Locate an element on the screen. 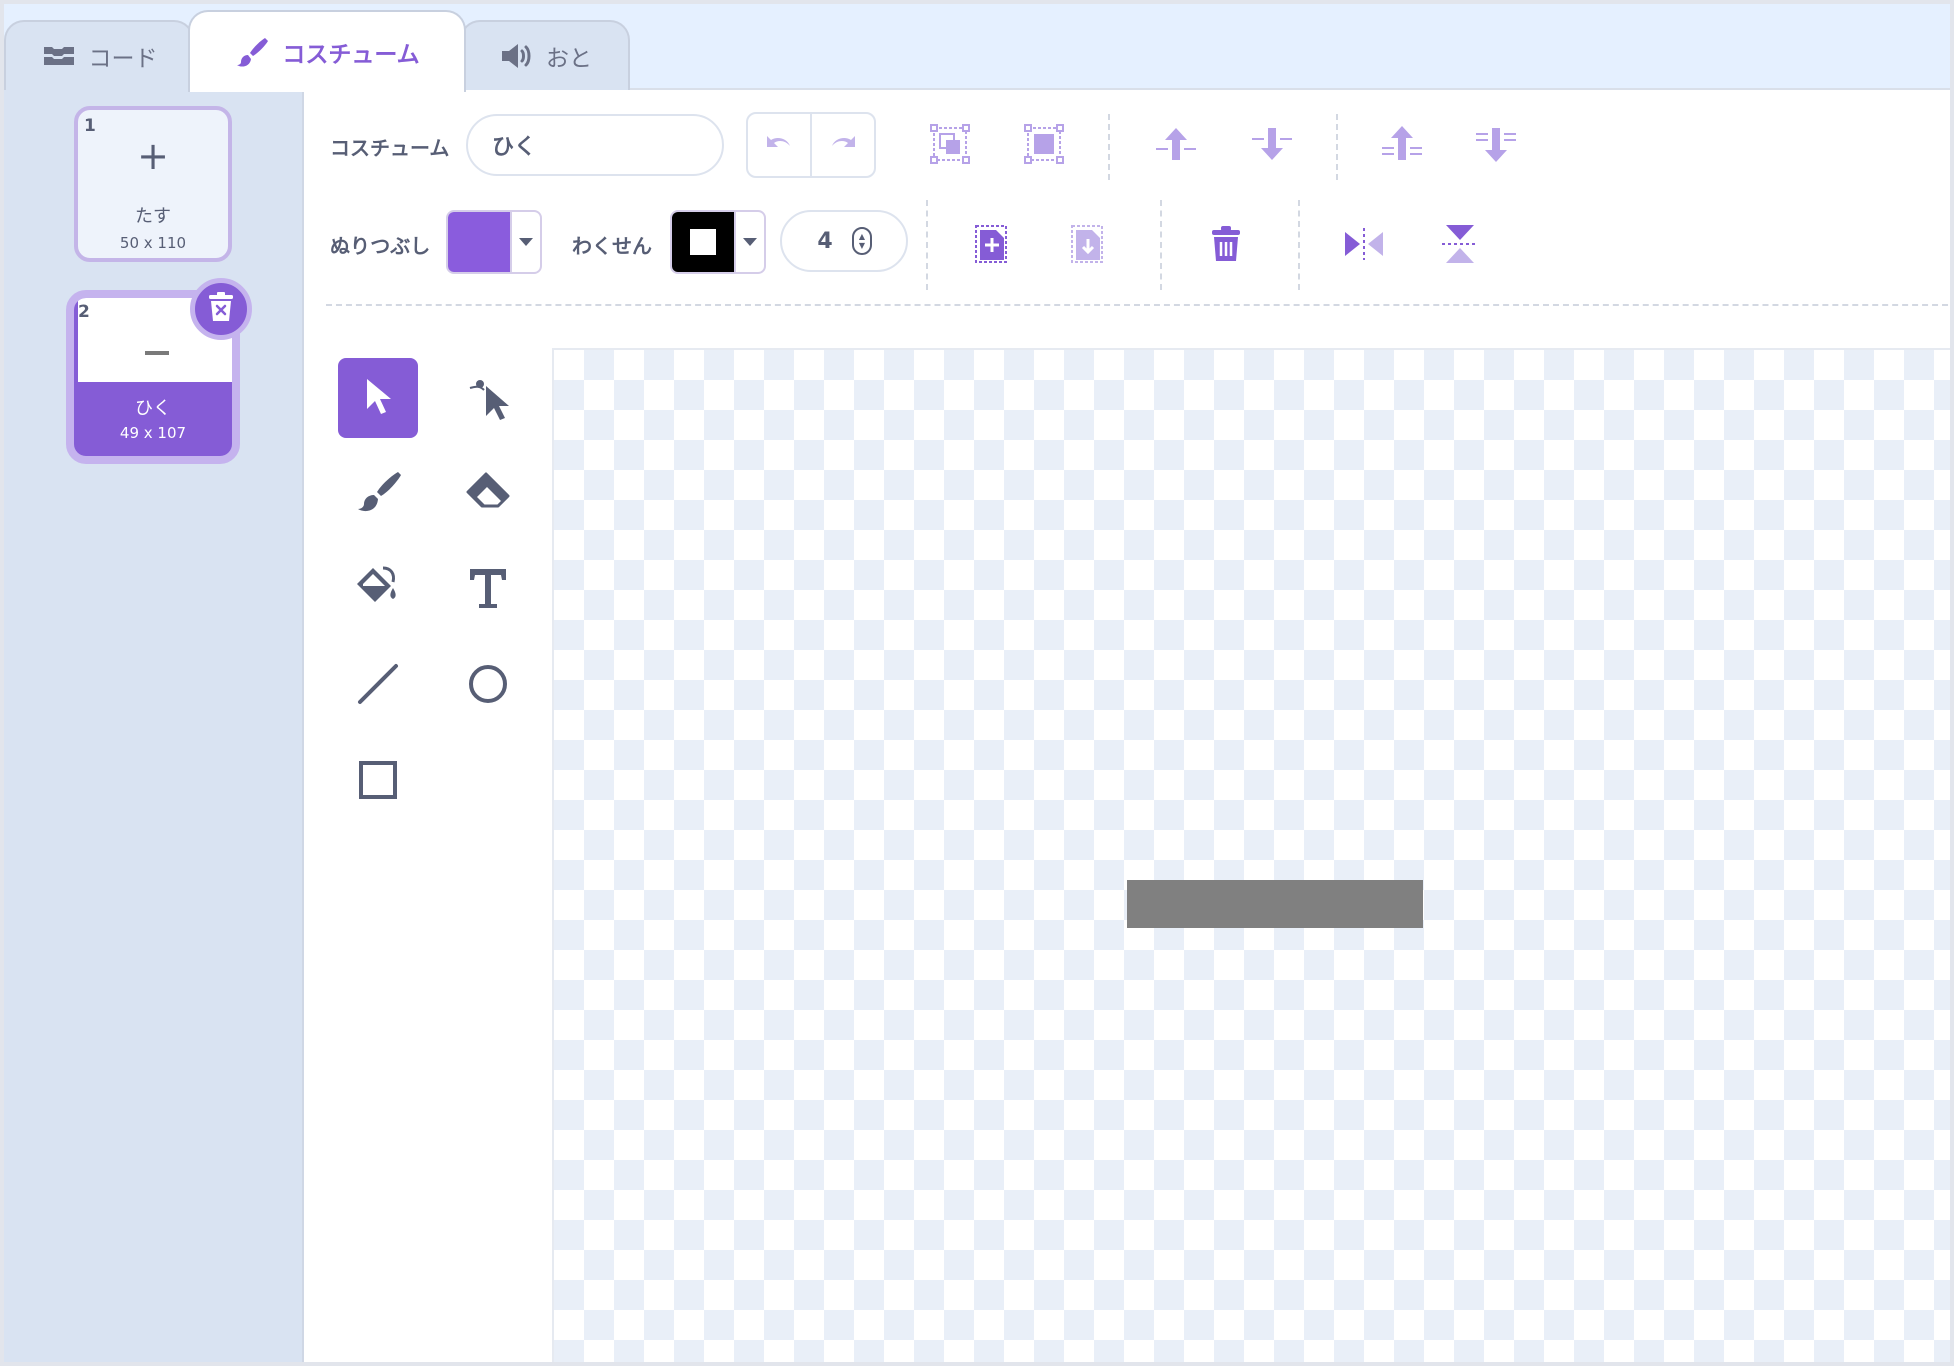  eraser-icon is located at coordinates (488, 494).